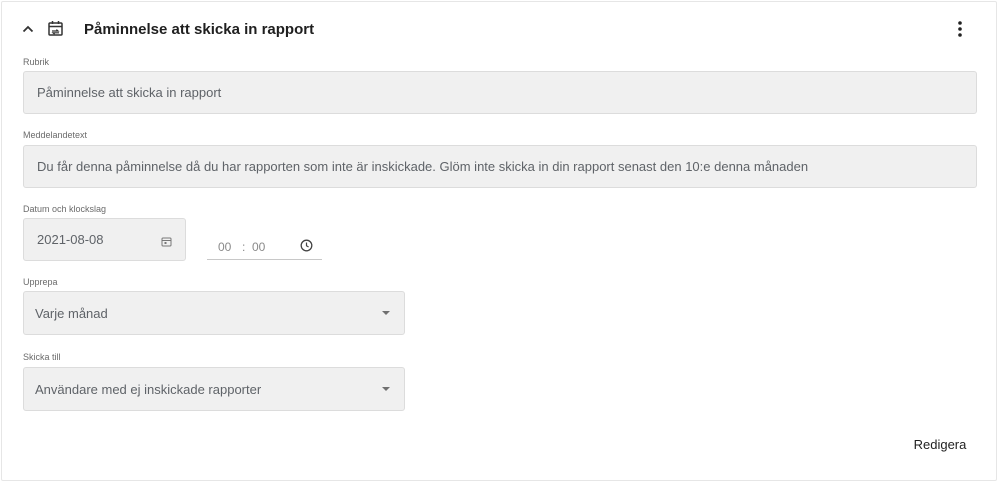 This screenshot has height=481, width=999. I want to click on clock-icon, so click(306, 247).